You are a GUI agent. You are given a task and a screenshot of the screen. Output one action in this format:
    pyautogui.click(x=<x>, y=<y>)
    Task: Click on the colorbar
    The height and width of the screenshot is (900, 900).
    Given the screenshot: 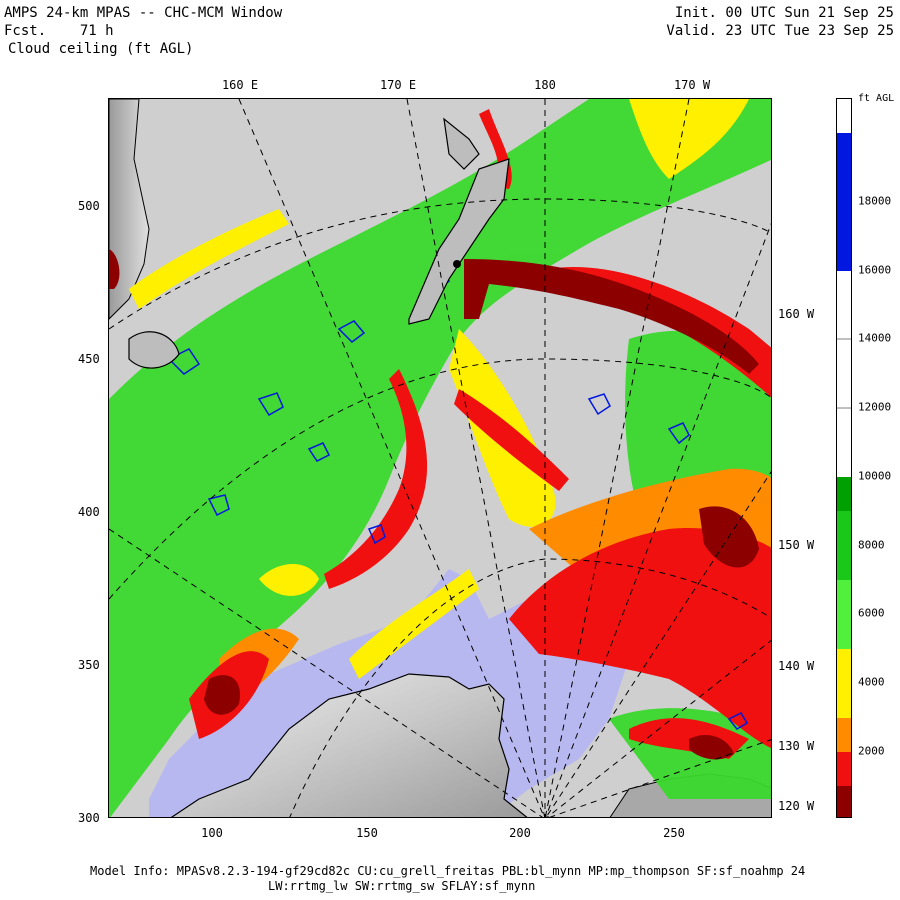 What is the action you would take?
    pyautogui.click(x=844, y=458)
    